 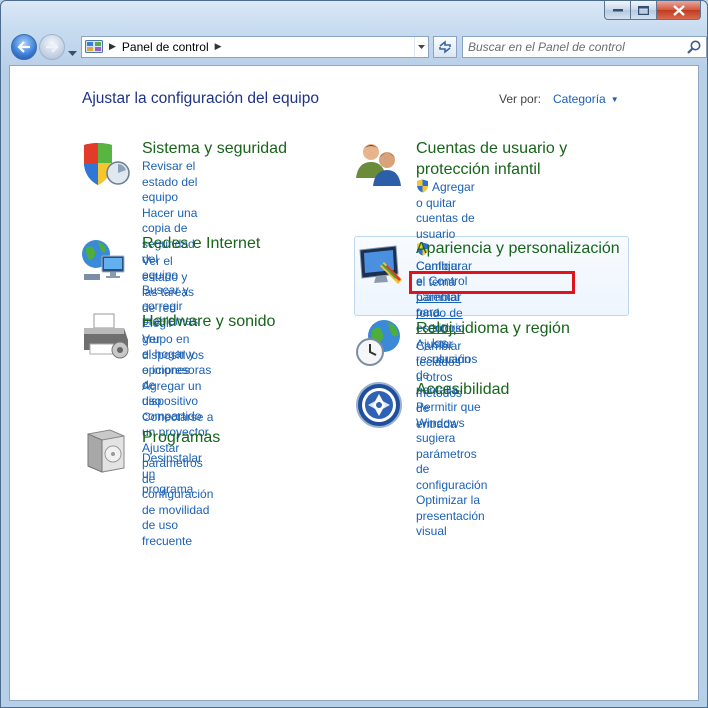 What do you see at coordinates (177, 526) in the screenshot?
I see `link-mobility-settings-cont: de movilidad de uso frecuente` at bounding box center [177, 526].